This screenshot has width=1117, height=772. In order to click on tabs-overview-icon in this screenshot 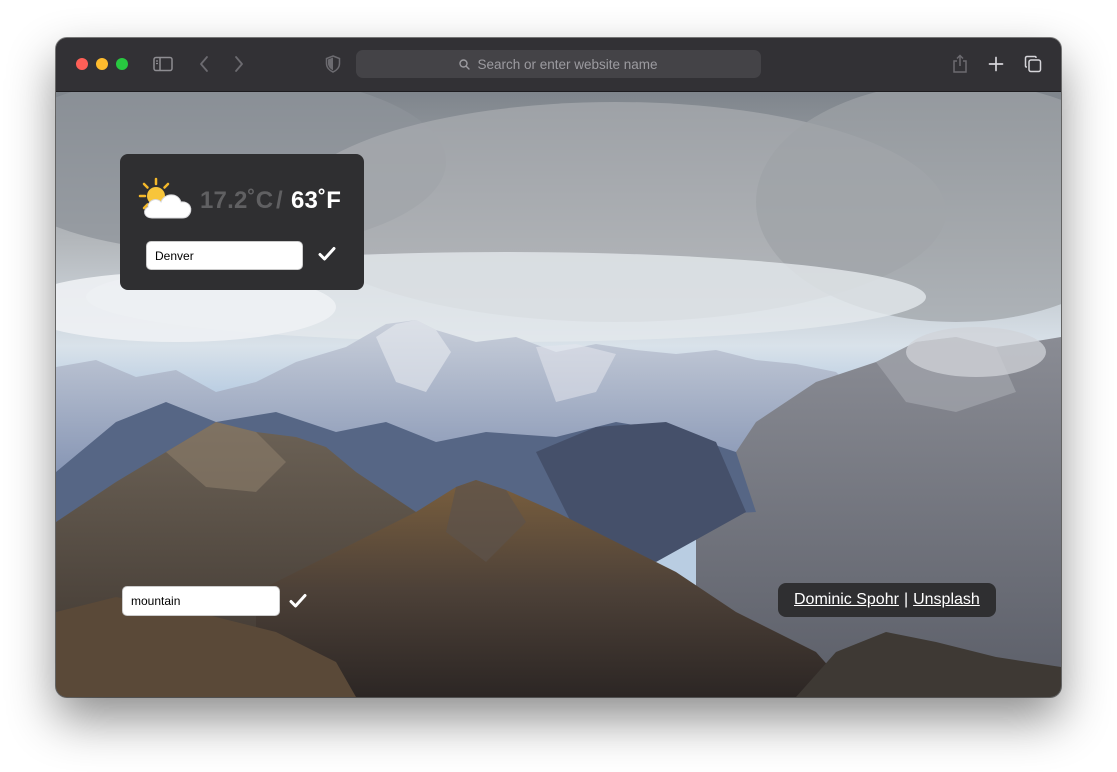, I will do `click(1033, 64)`.